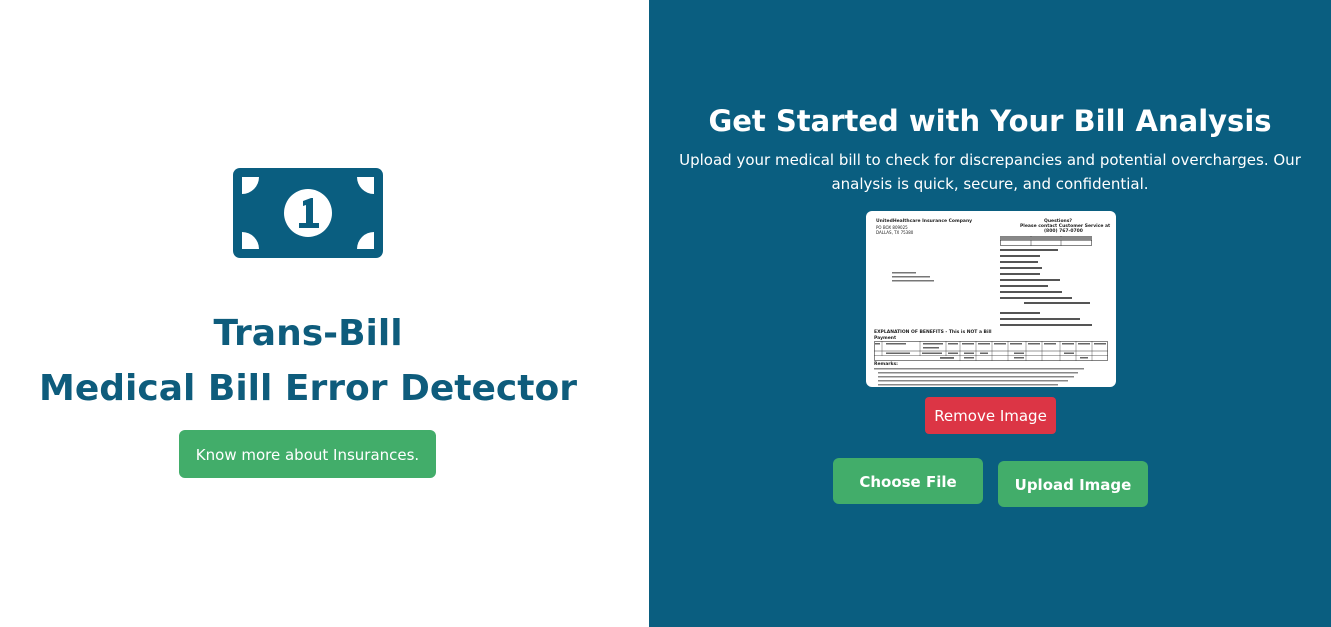 The image size is (1331, 627). Describe the element at coordinates (991, 351) in the screenshot. I see `doc-benefits-table` at that location.